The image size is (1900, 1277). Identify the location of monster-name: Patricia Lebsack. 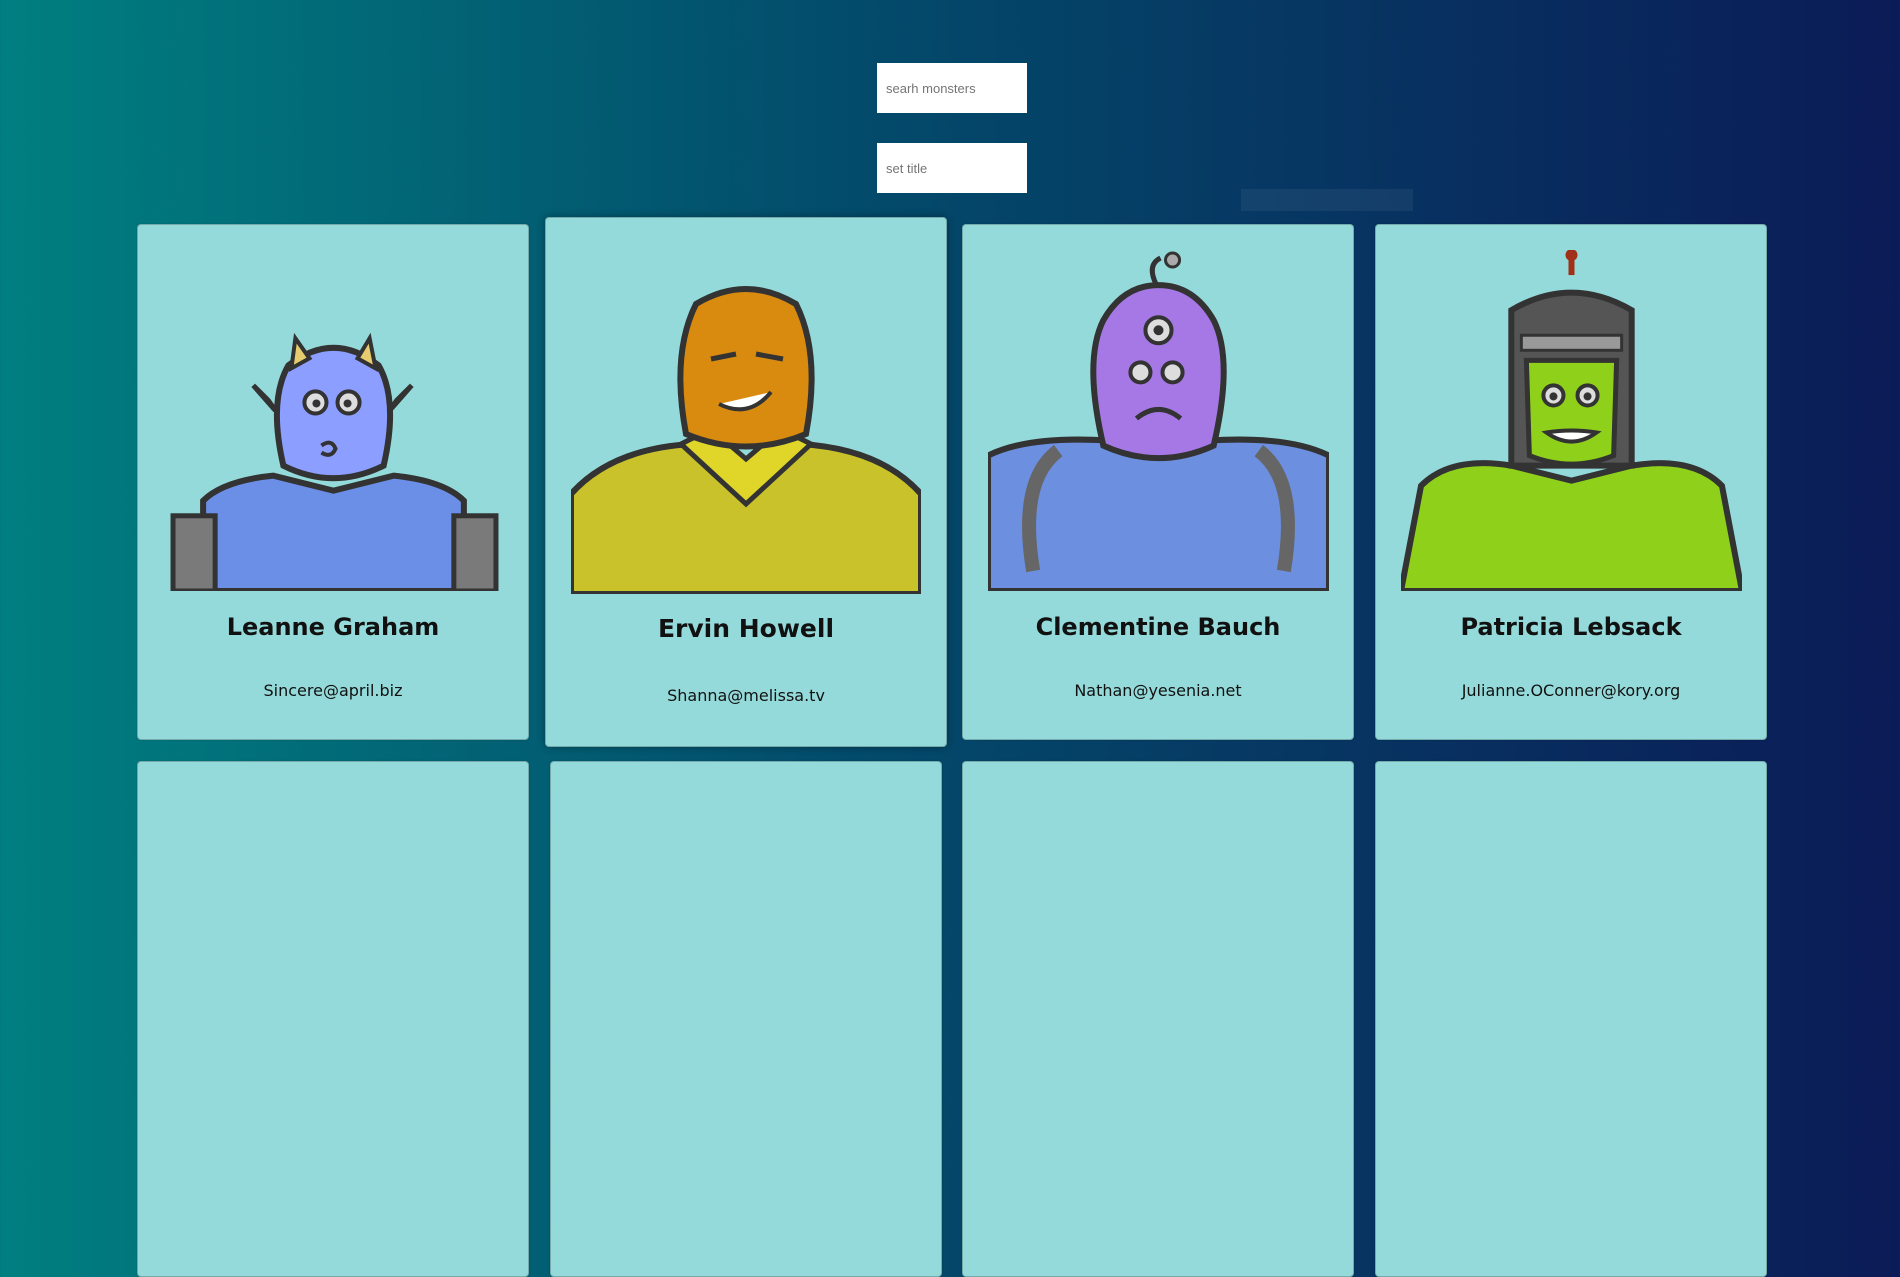
(1571, 627).